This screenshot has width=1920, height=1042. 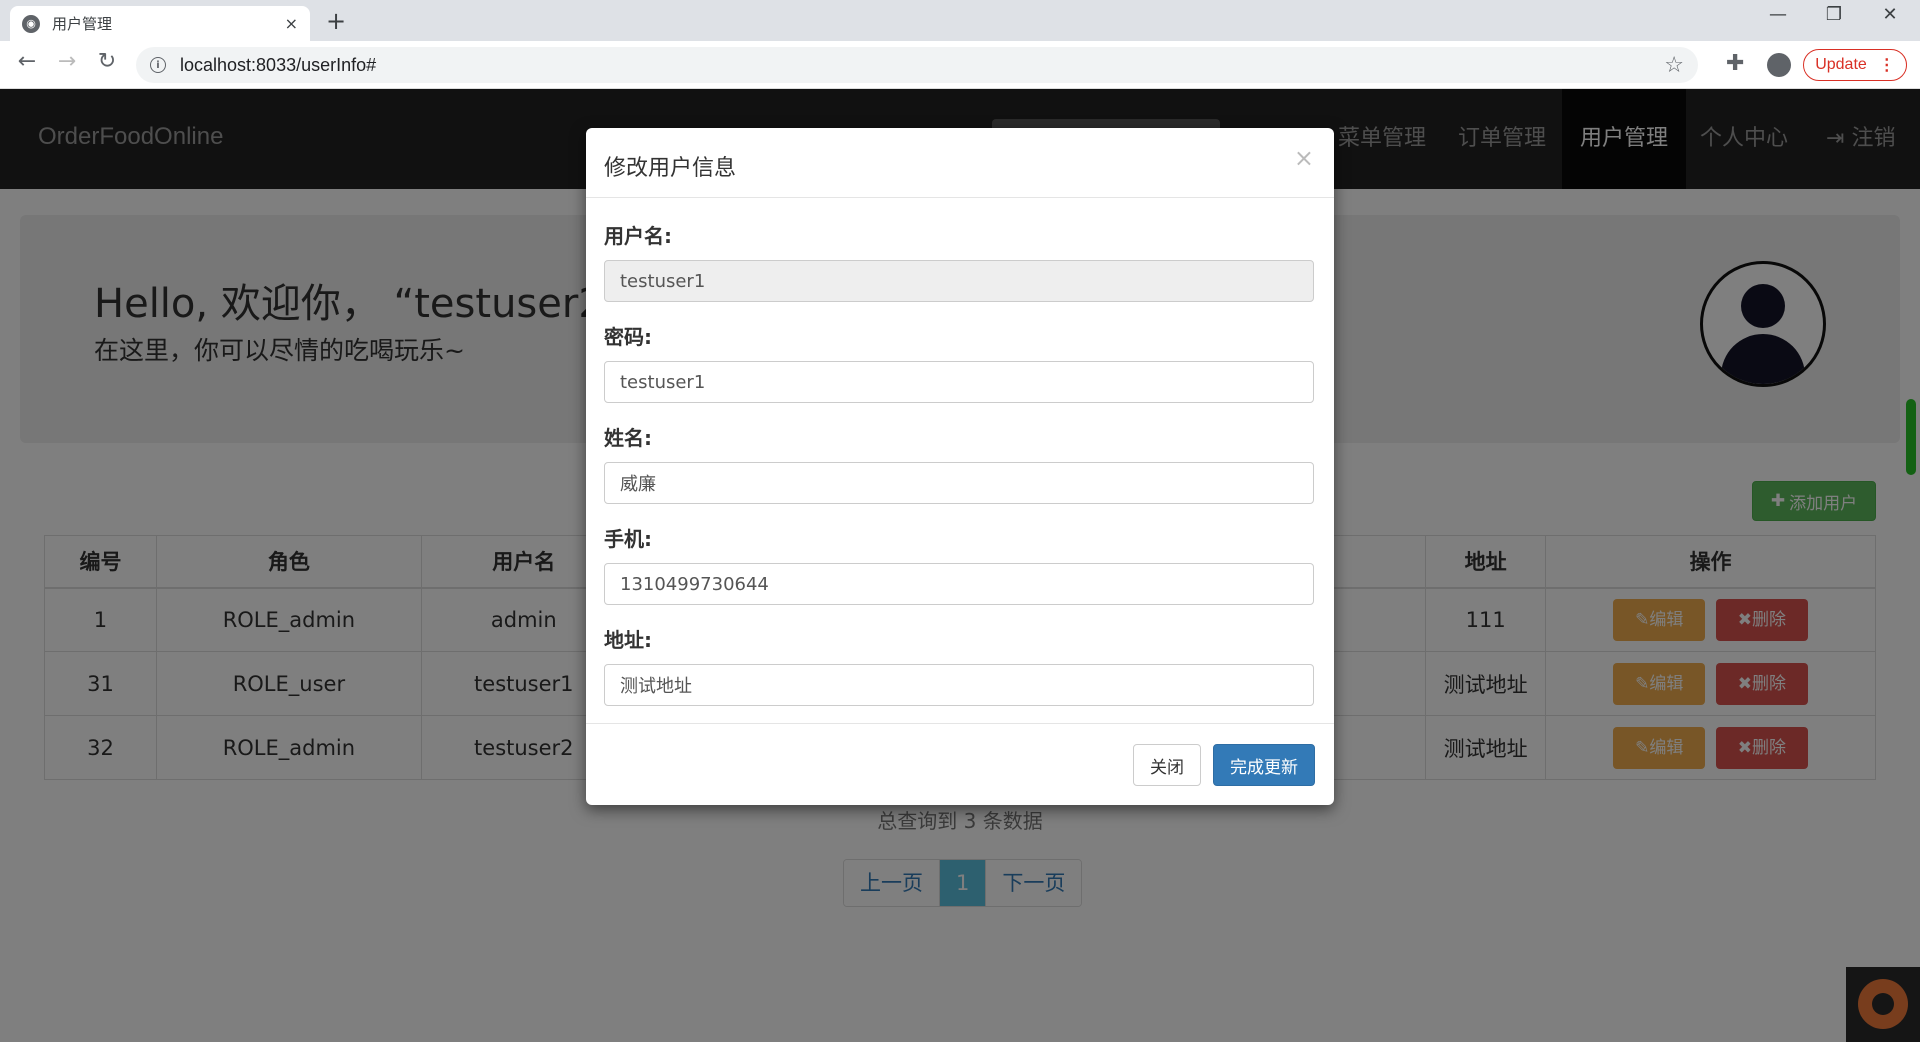 I want to click on browser-tab: ◉ 用户管理 ×, so click(x=160, y=23).